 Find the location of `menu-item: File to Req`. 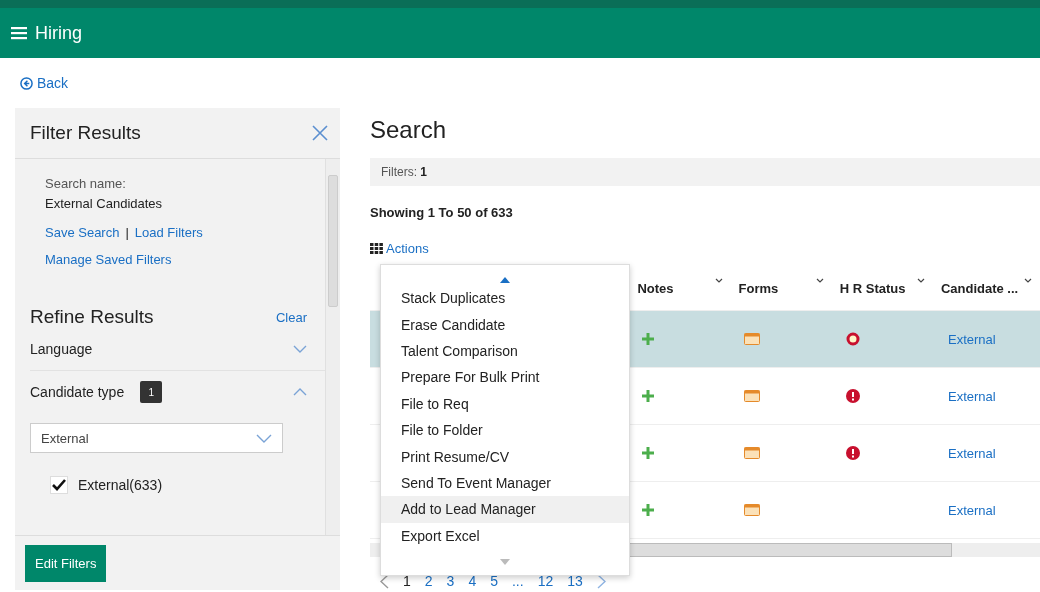

menu-item: File to Req is located at coordinates (505, 403).